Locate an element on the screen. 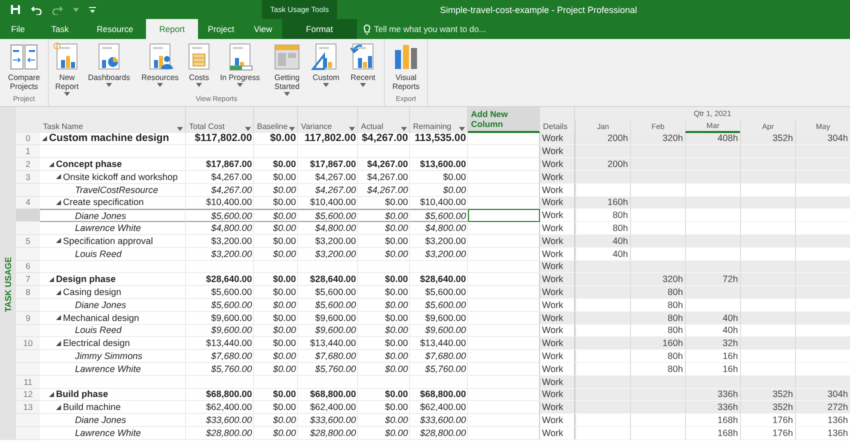  work-cell: 136h is located at coordinates (822, 433).